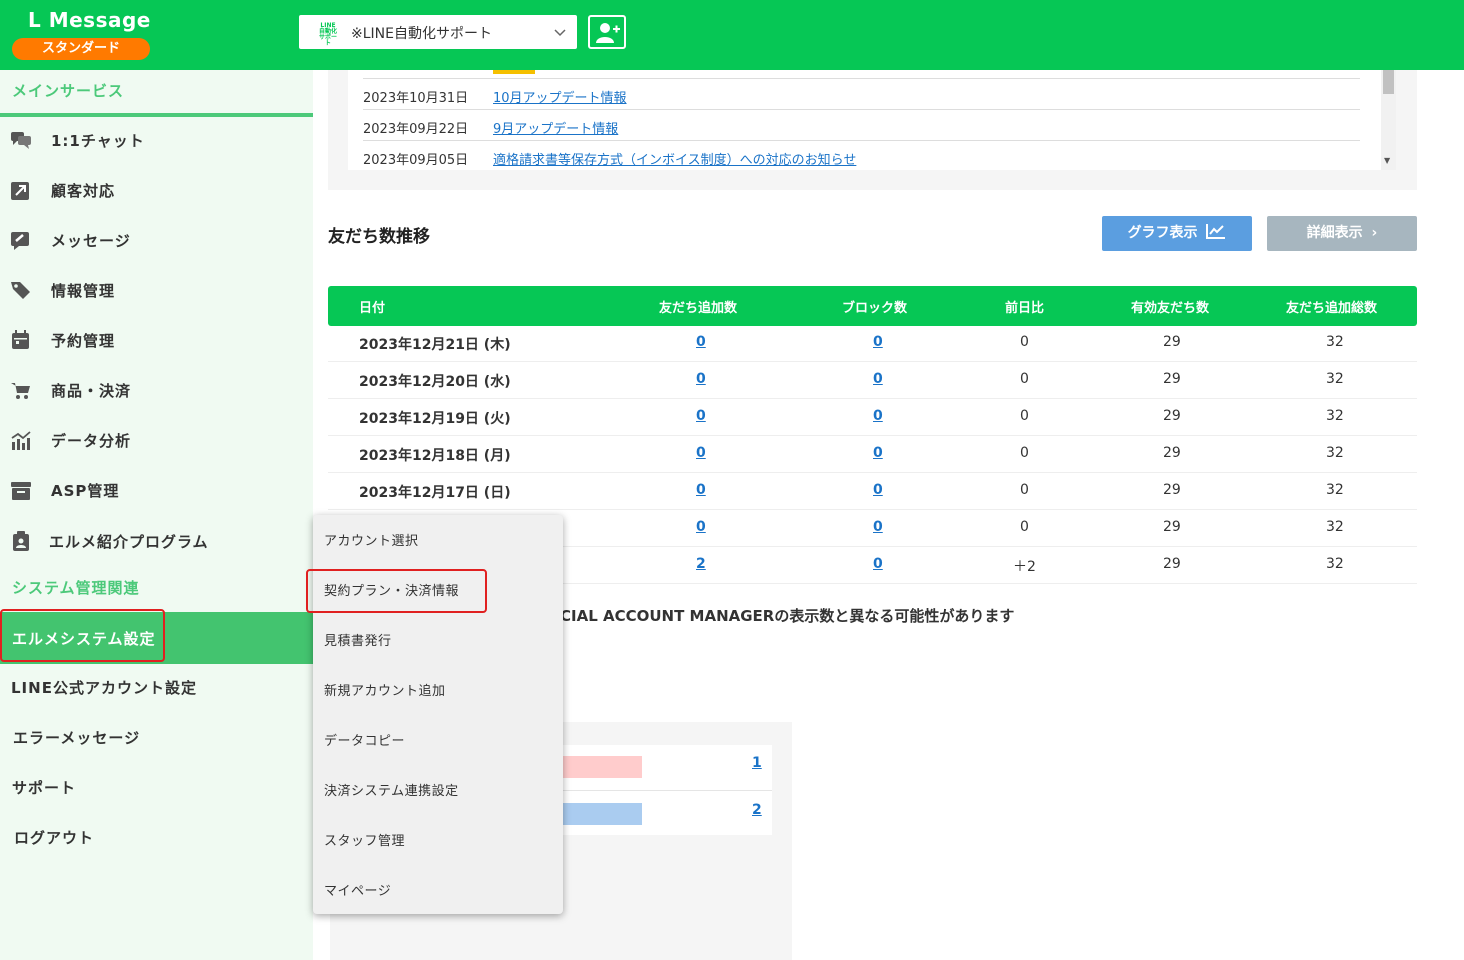 This screenshot has width=1464, height=960. I want to click on sidebar-item-logout: ログアウト, so click(156, 837).